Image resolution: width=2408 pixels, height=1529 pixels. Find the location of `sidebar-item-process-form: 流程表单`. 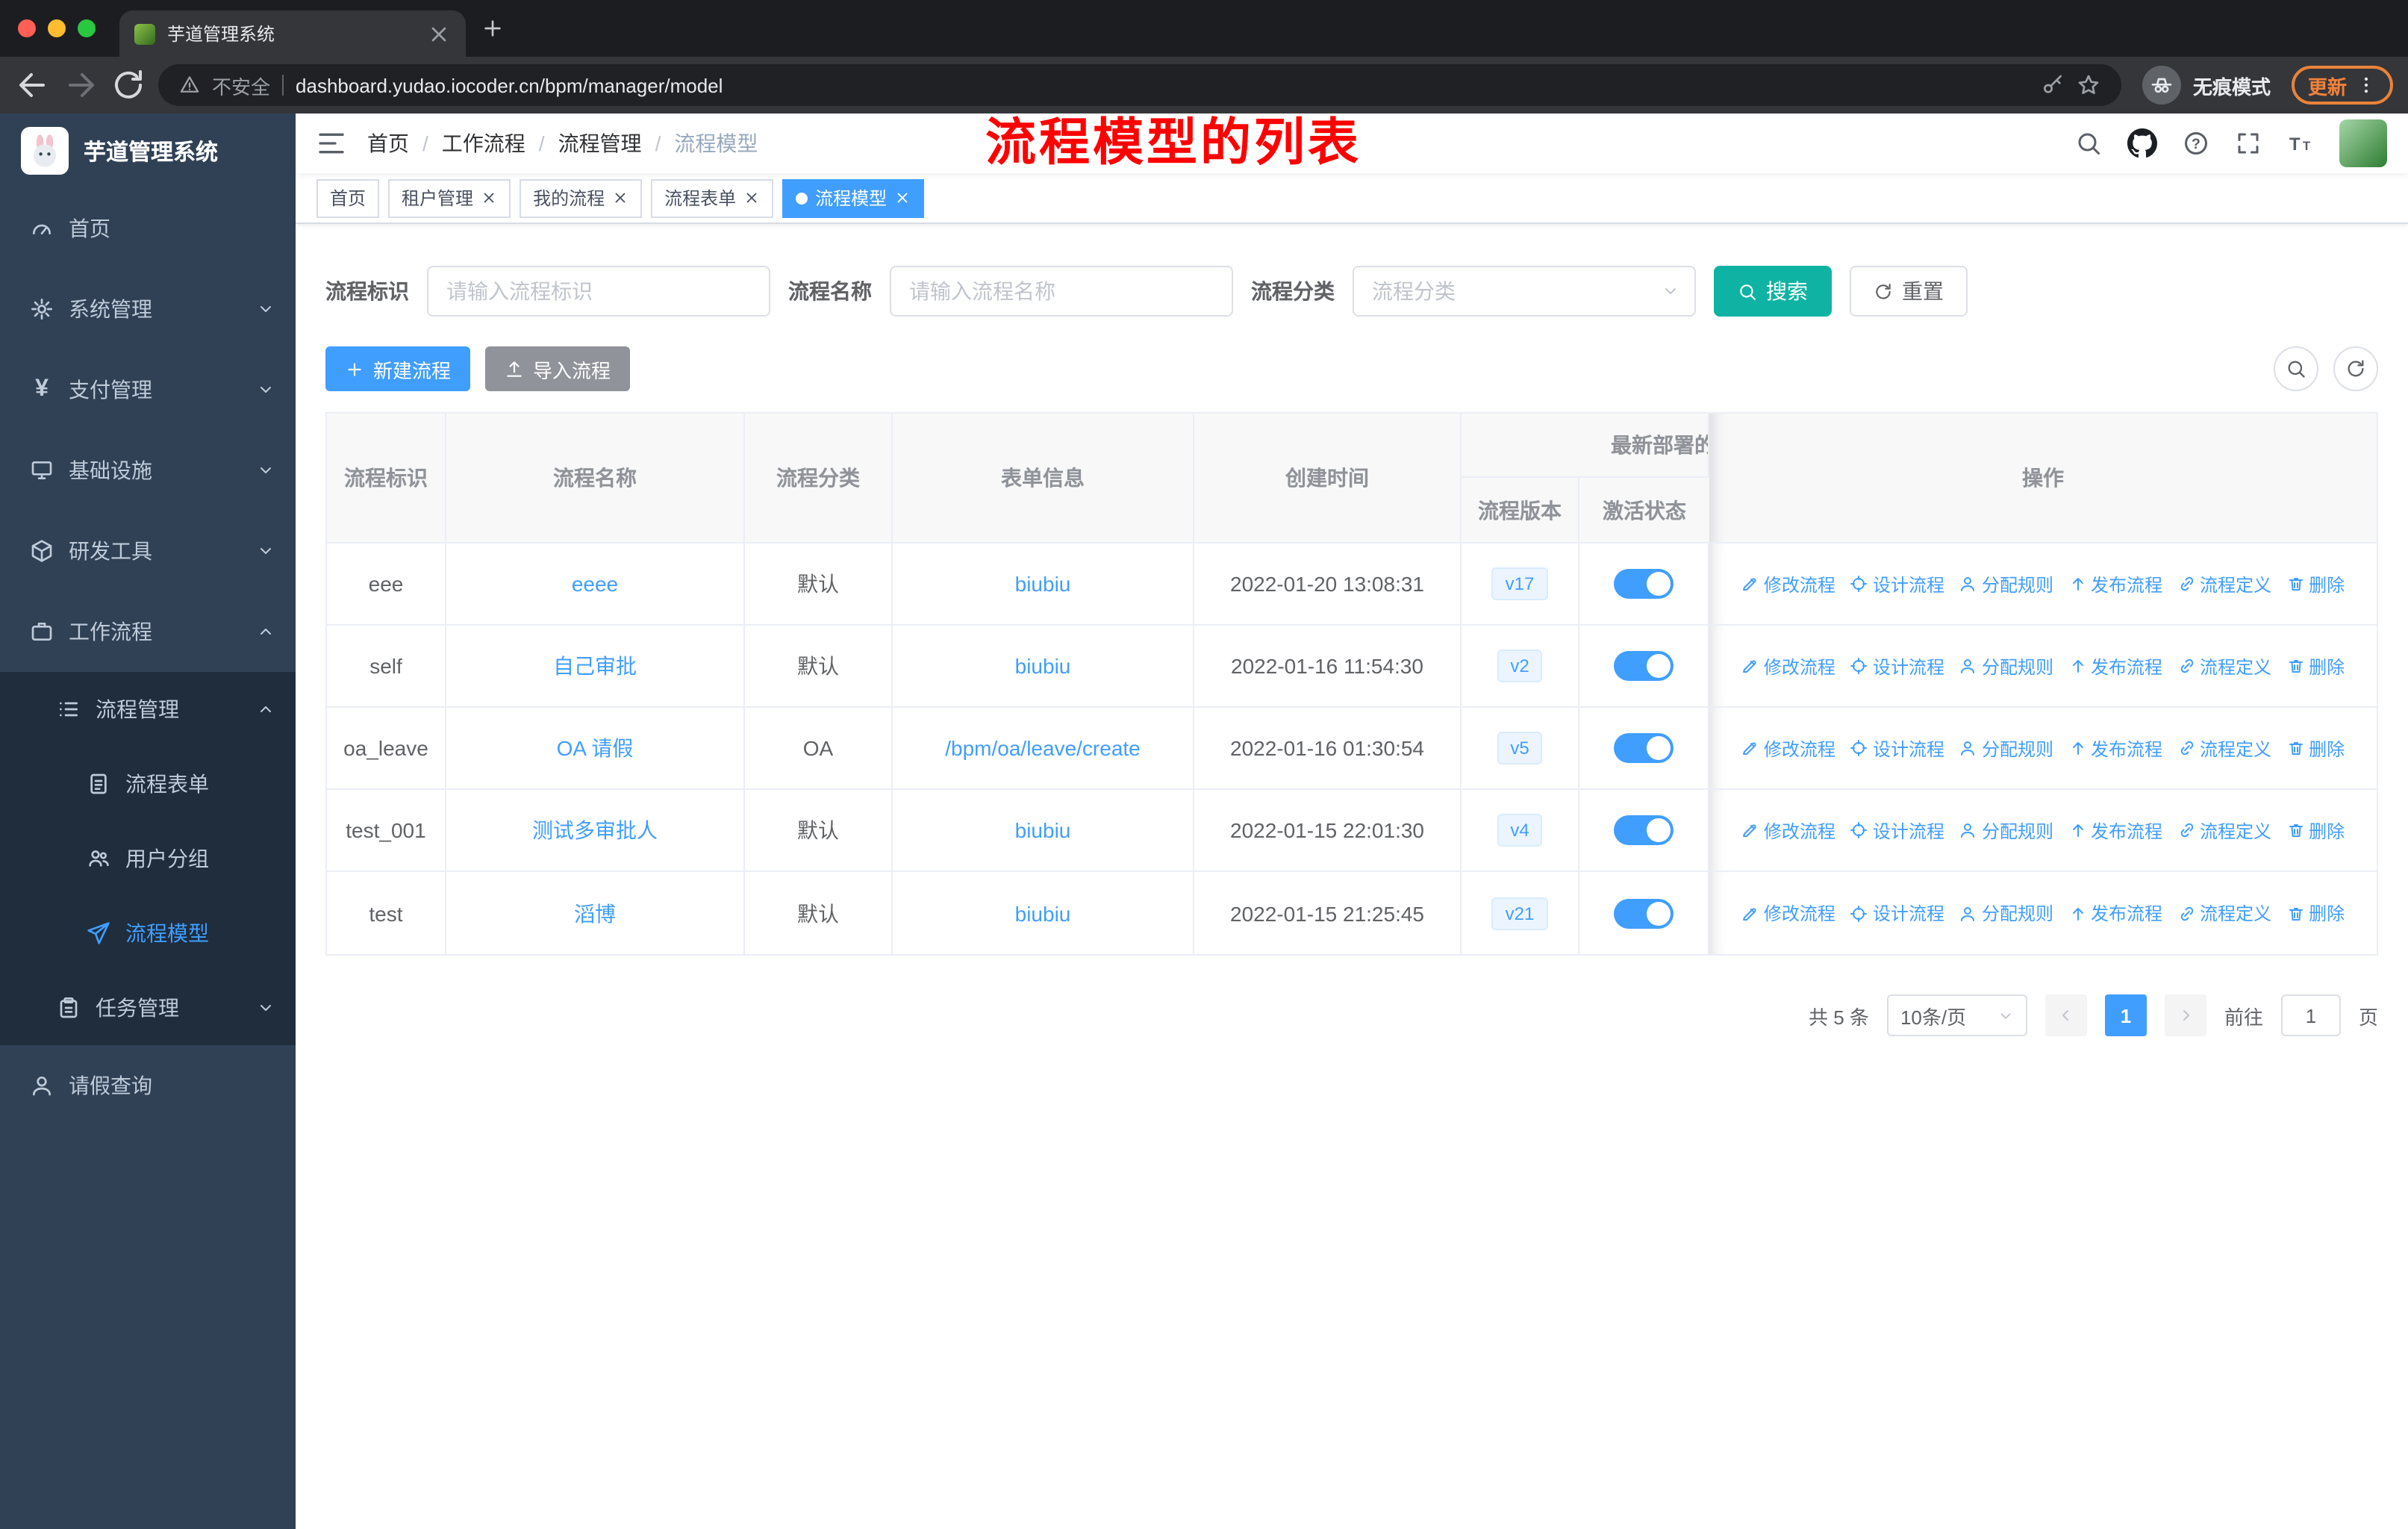

sidebar-item-process-form: 流程表单 is located at coordinates (148, 784).